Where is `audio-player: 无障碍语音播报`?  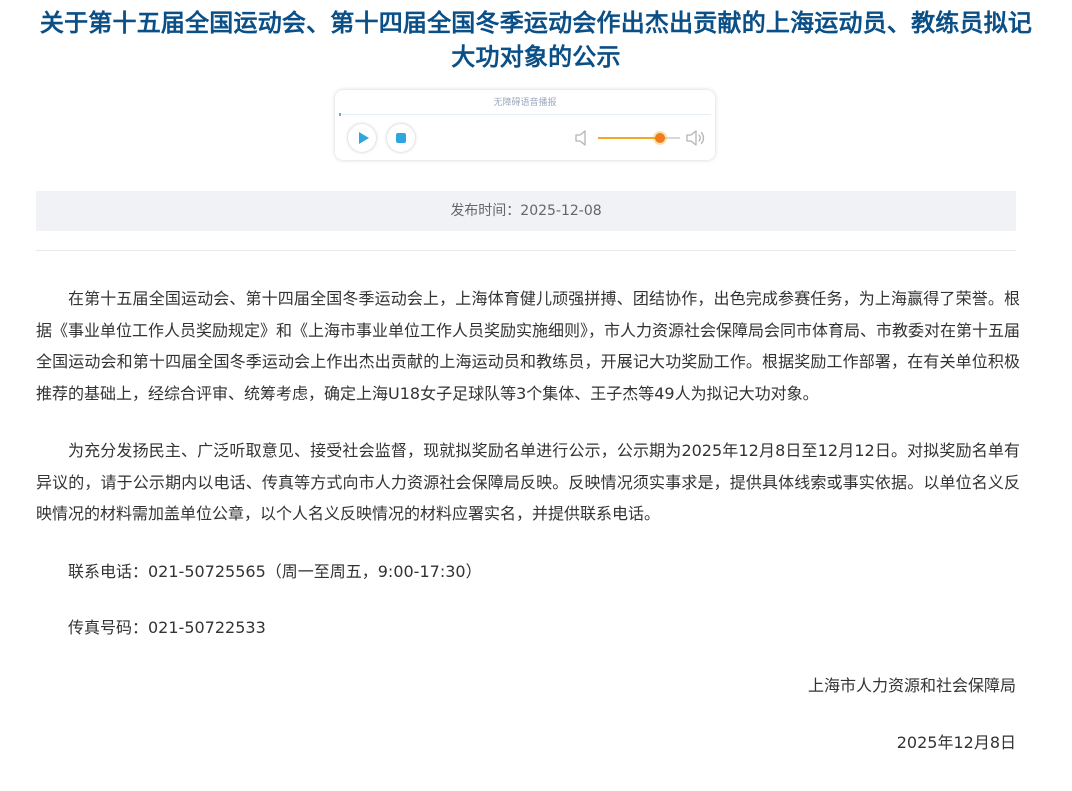 audio-player: 无障碍语音播报 is located at coordinates (525, 125).